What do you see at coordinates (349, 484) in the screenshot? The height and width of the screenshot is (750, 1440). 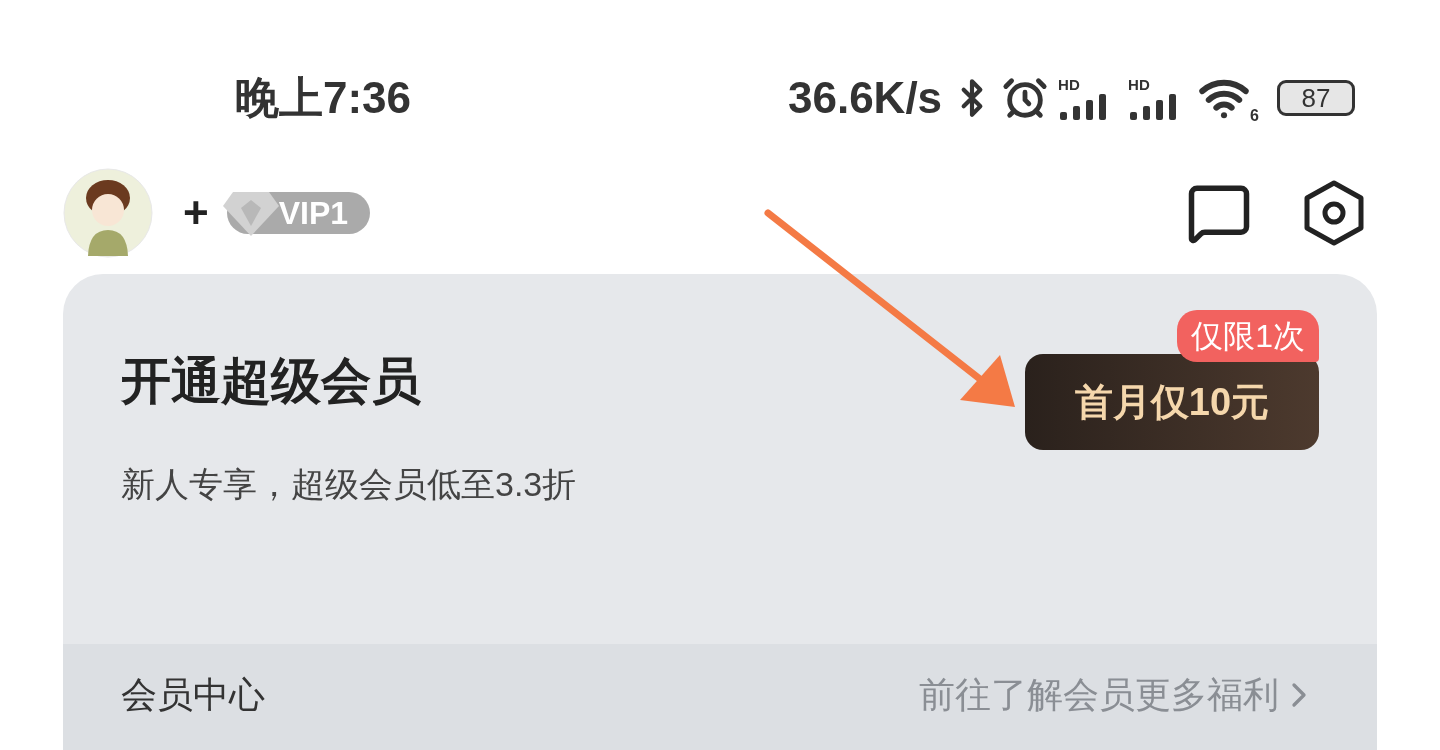 I see `card-subtitle: 新人专享，超级会员低至3.3折` at bounding box center [349, 484].